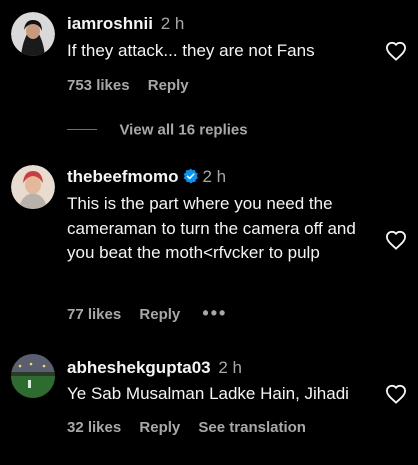 The image size is (418, 465). What do you see at coordinates (183, 129) in the screenshot?
I see `view-replies-label: View all 16 replies` at bounding box center [183, 129].